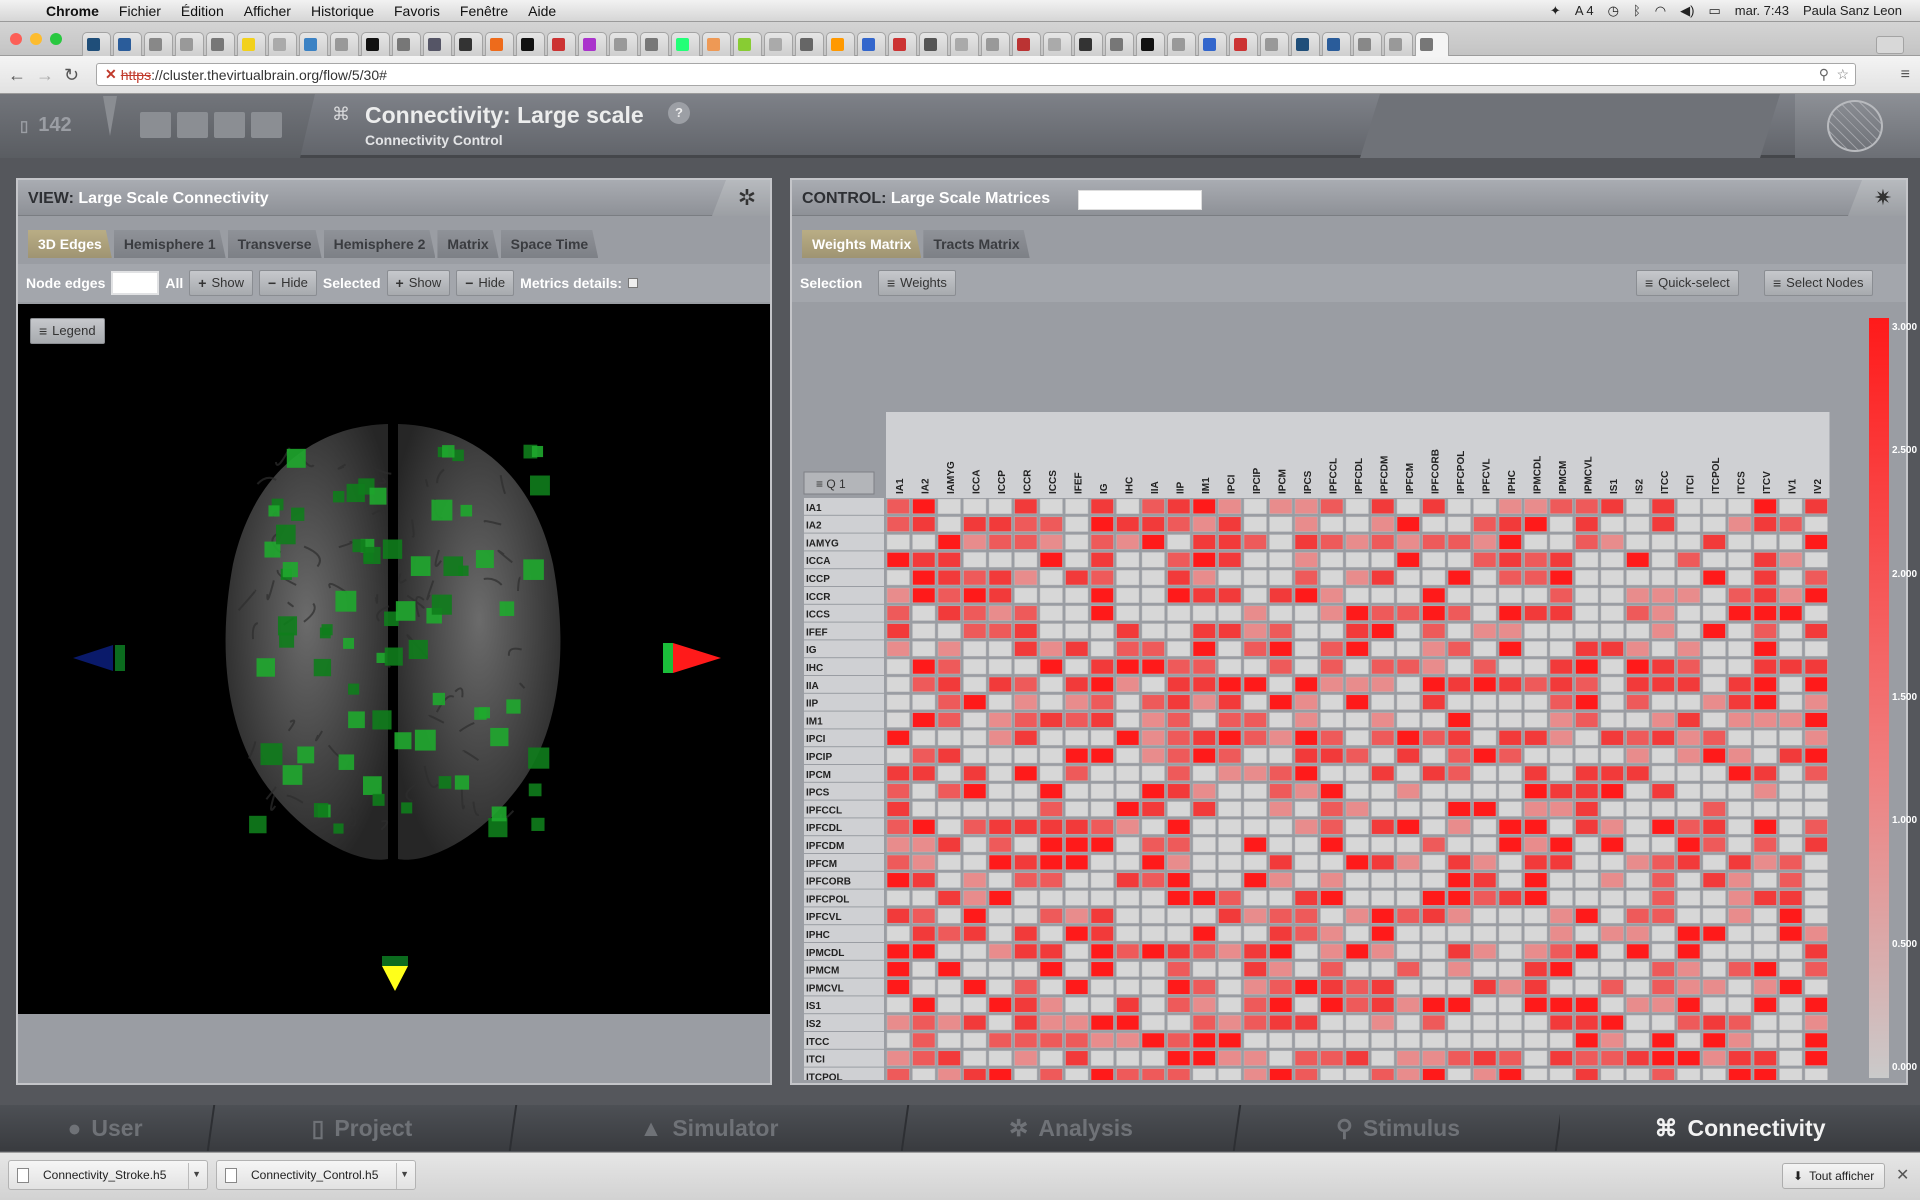 The image size is (1920, 1200). Describe the element at coordinates (1857, 126) in the screenshot. I see `tvb-logo` at that location.